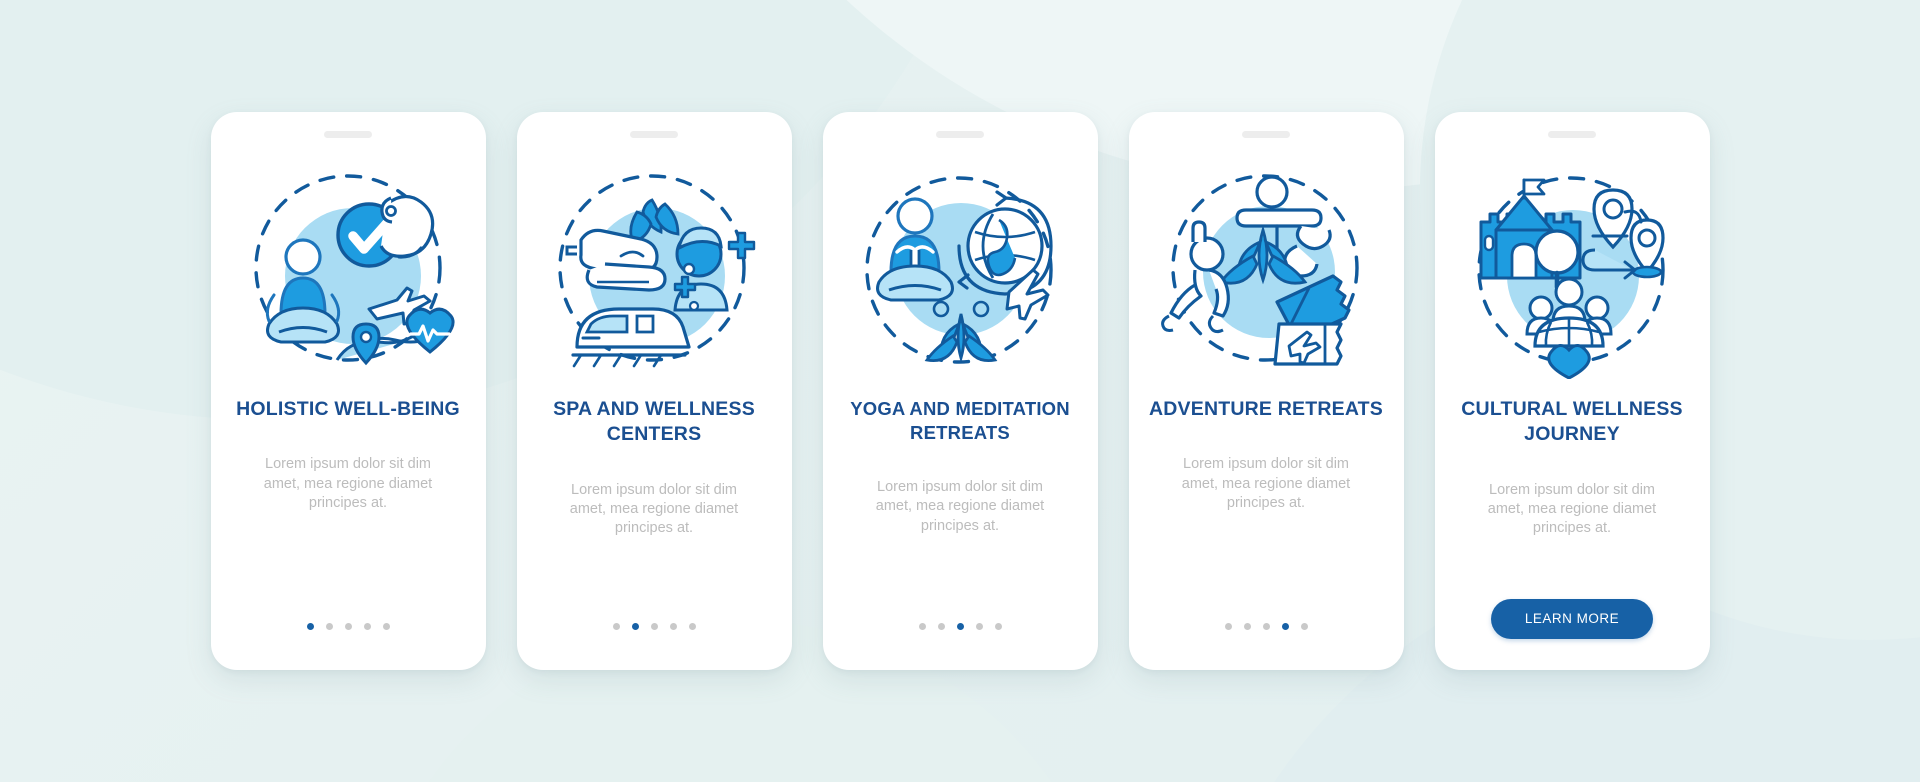 This screenshot has height=782, width=1920. Describe the element at coordinates (654, 271) in the screenshot. I see `massage-hands-lotus-train-spa-person-icon` at that location.